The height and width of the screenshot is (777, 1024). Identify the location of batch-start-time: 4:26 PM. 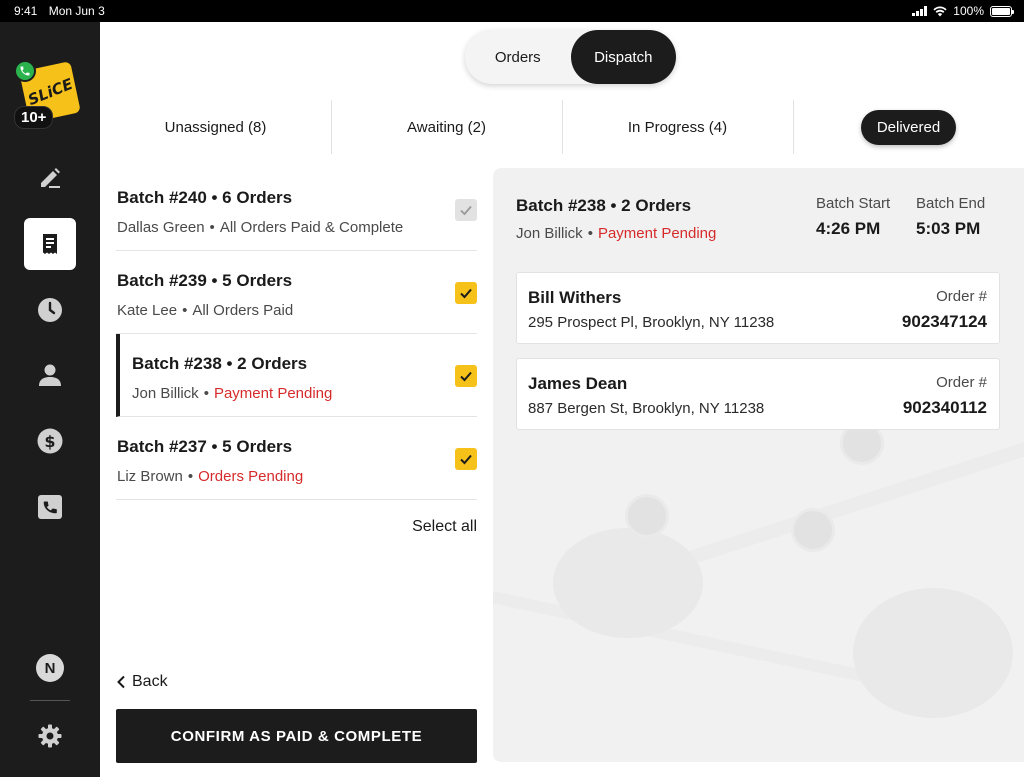
(848, 228).